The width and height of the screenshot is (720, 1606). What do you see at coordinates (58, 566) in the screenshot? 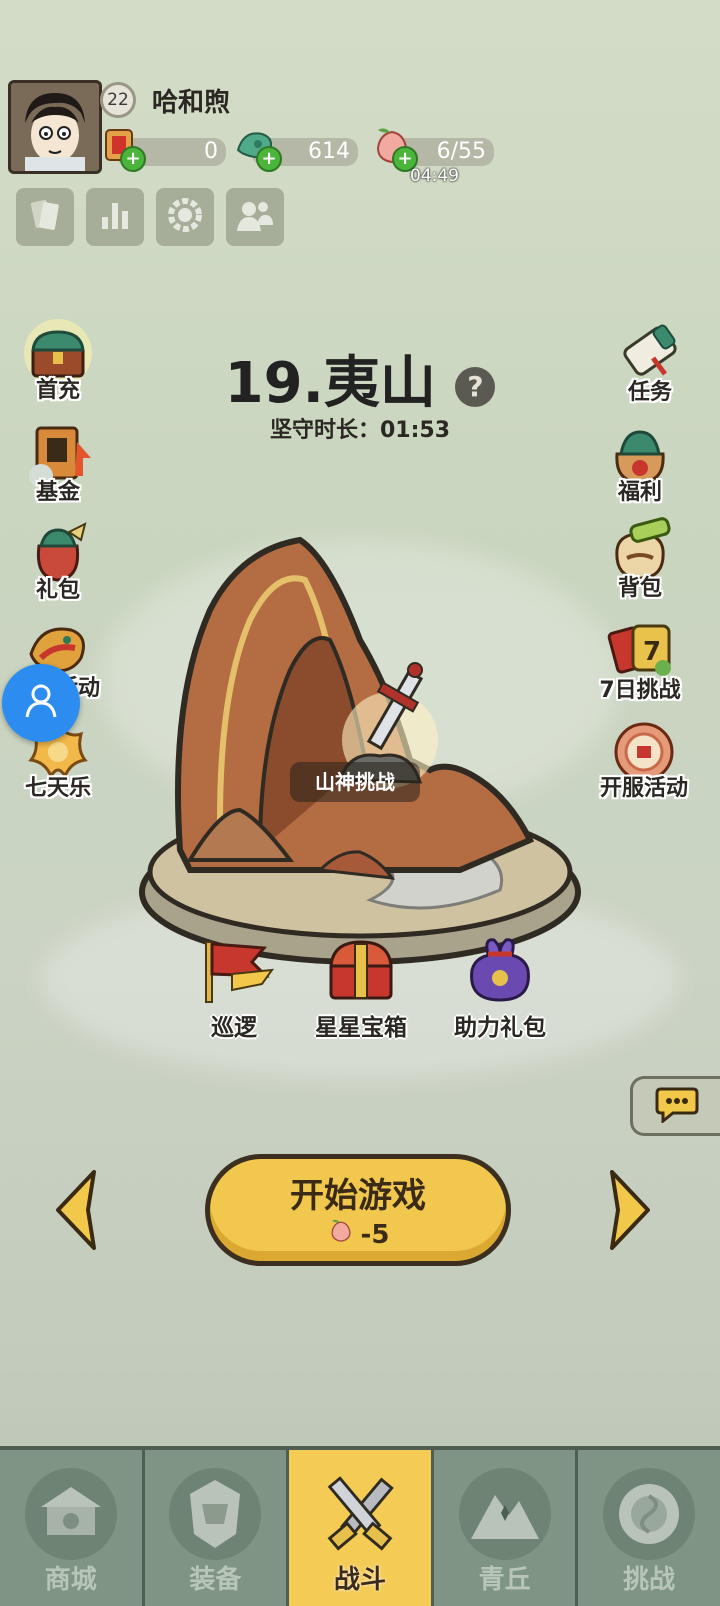
I see `gift-pack-button: 礼包` at bounding box center [58, 566].